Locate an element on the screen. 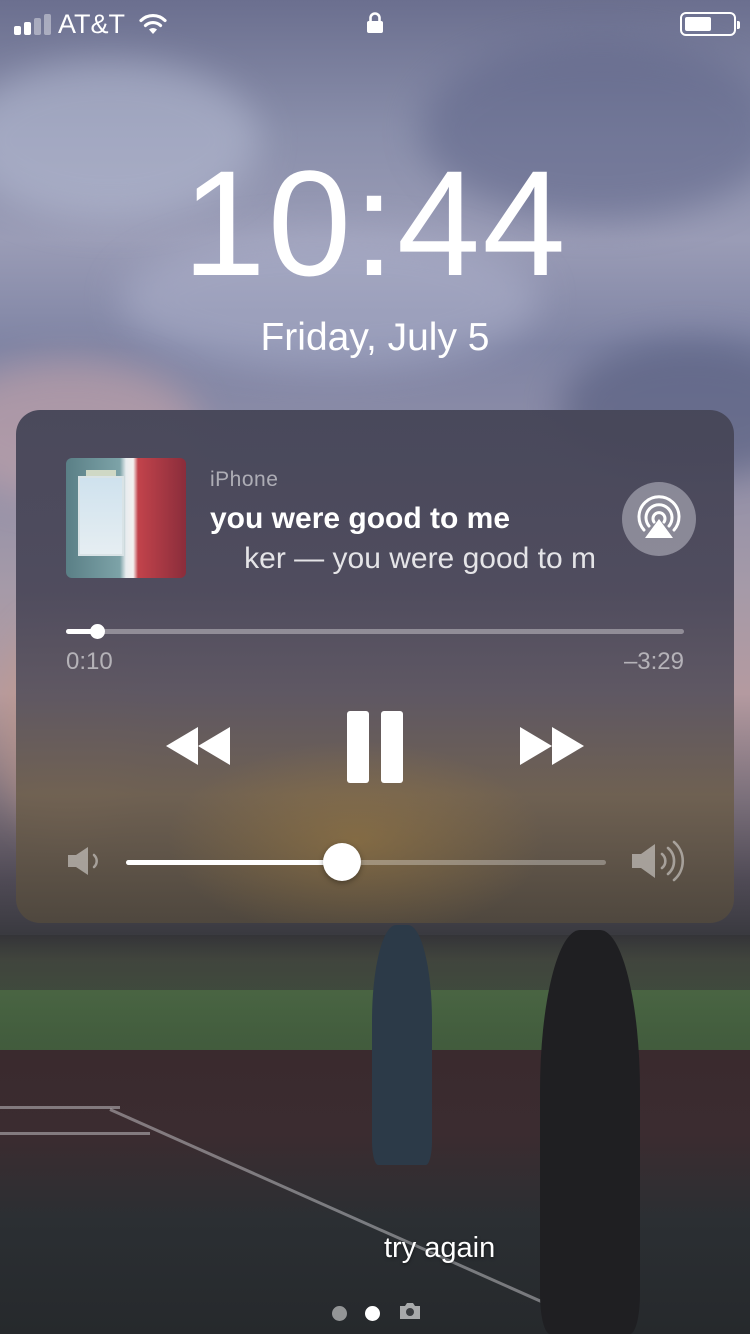 This screenshot has height=1334, width=750. status-bar: AT&T is located at coordinates (375, 25).